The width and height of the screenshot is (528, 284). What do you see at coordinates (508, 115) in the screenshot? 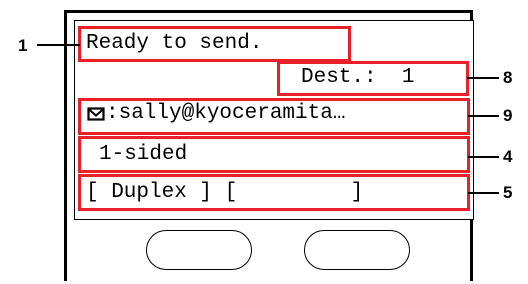
I see `callout-number-9: 9` at bounding box center [508, 115].